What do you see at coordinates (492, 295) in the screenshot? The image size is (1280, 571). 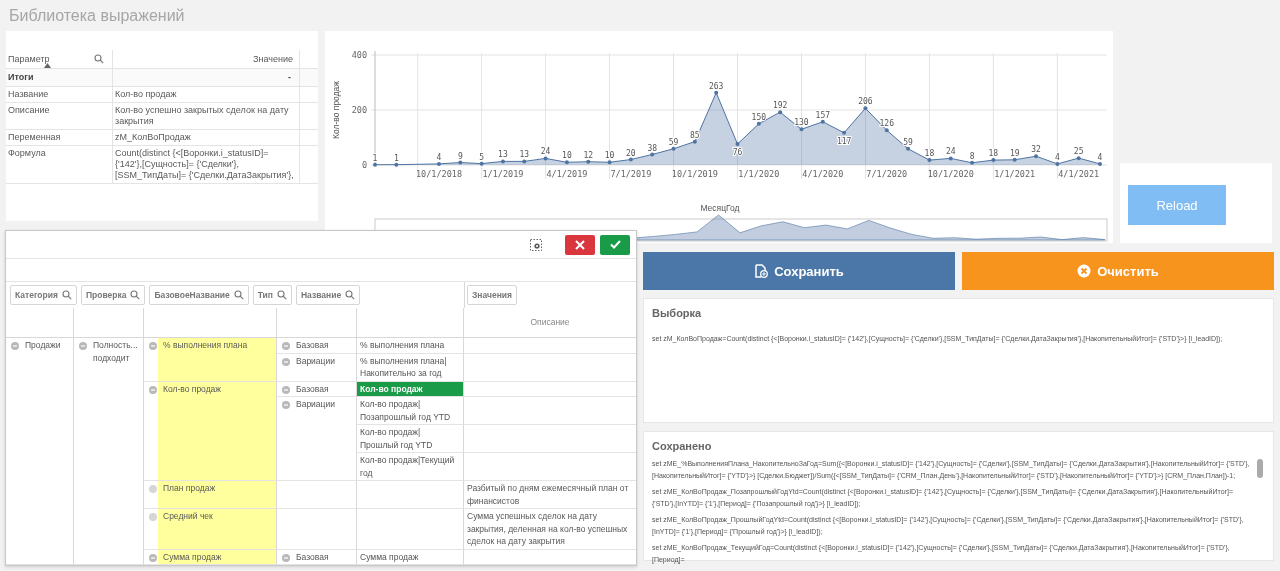 I see `values-button: Значения` at bounding box center [492, 295].